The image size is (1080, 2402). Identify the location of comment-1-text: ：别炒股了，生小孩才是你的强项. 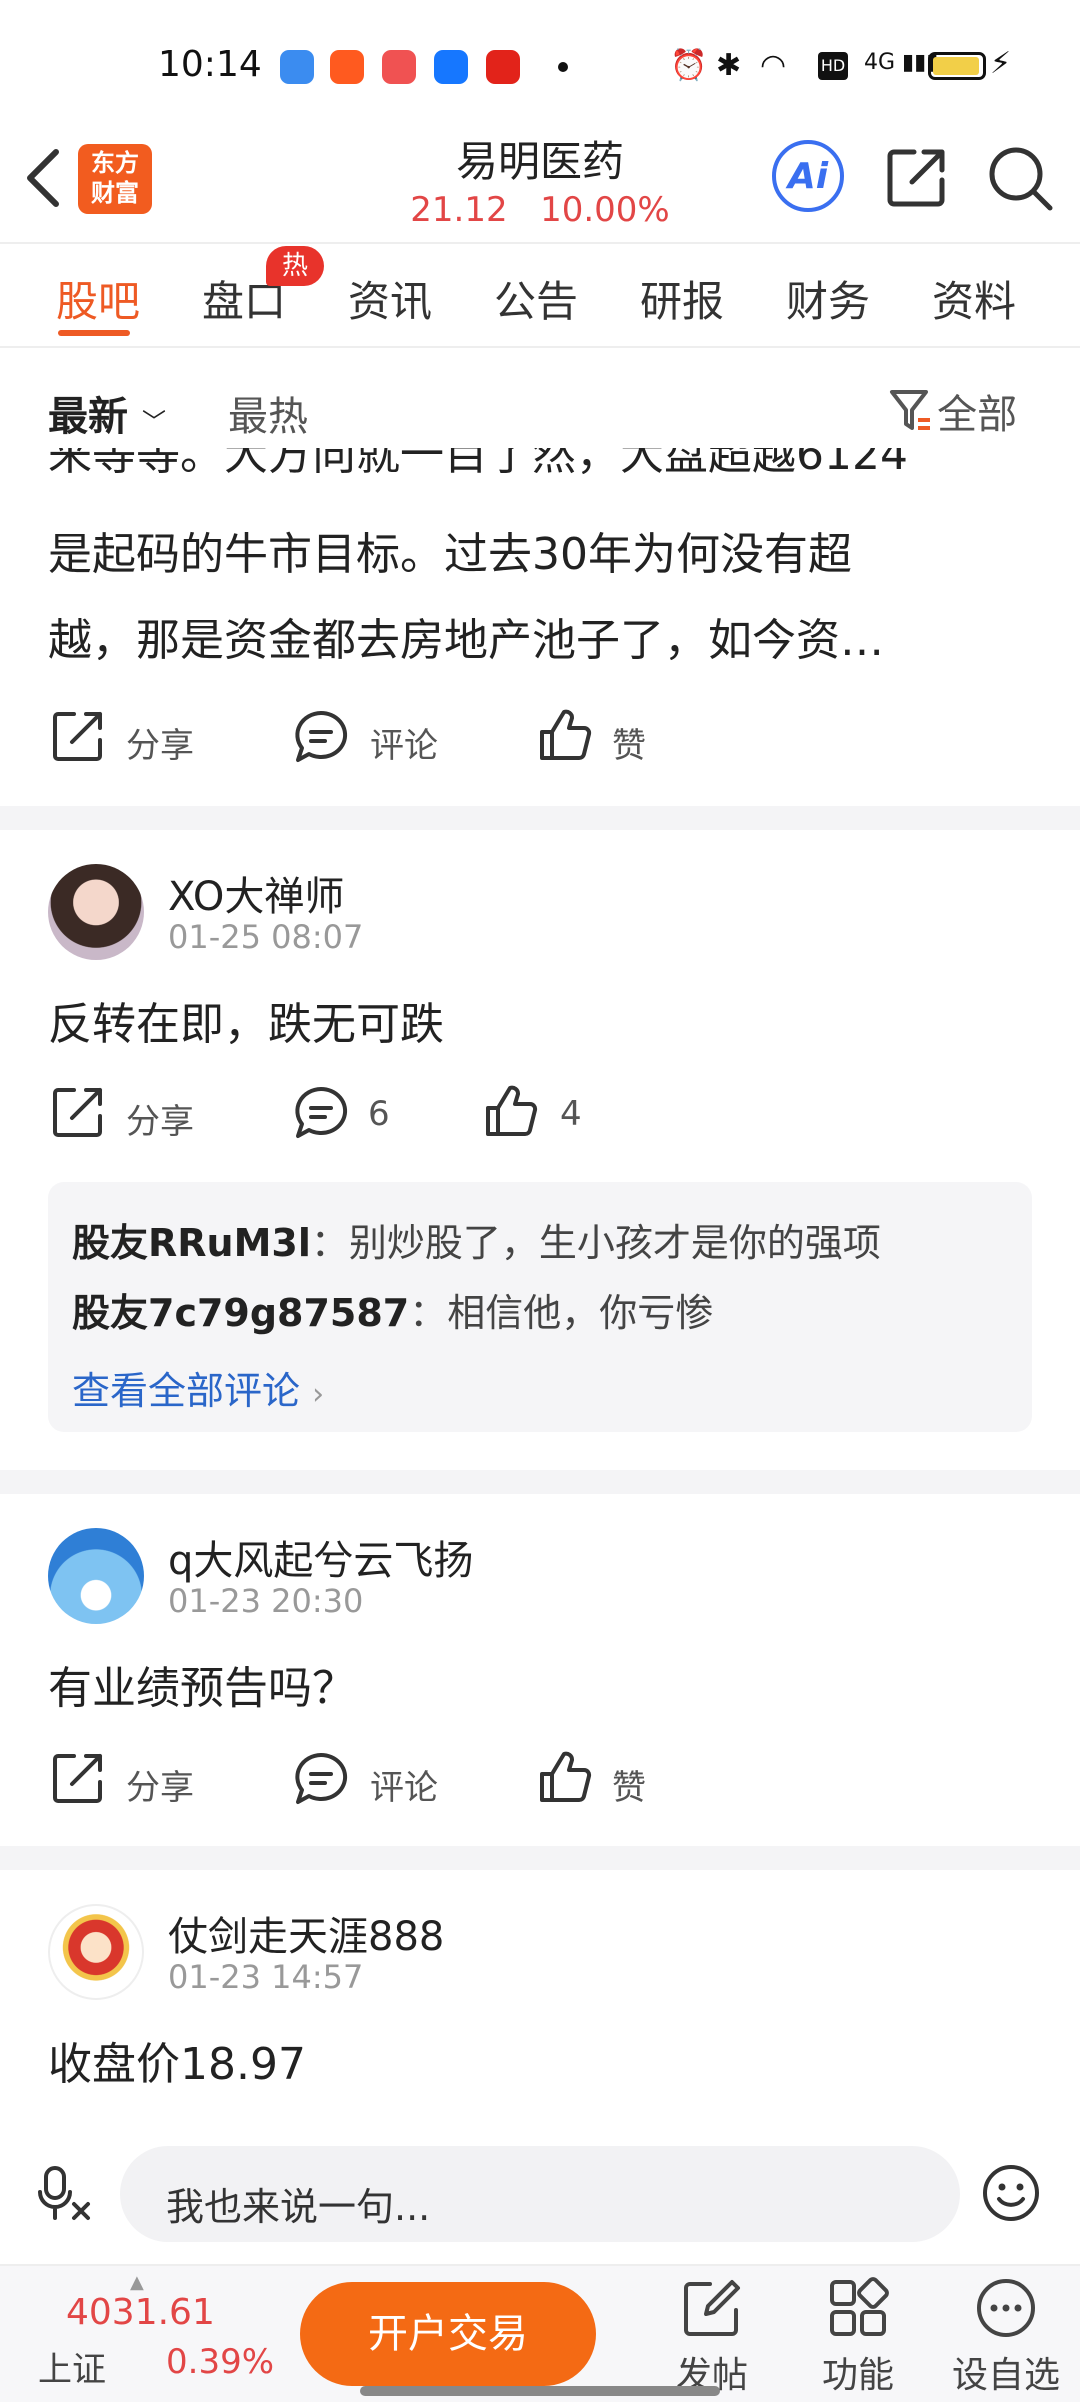
(595, 1243).